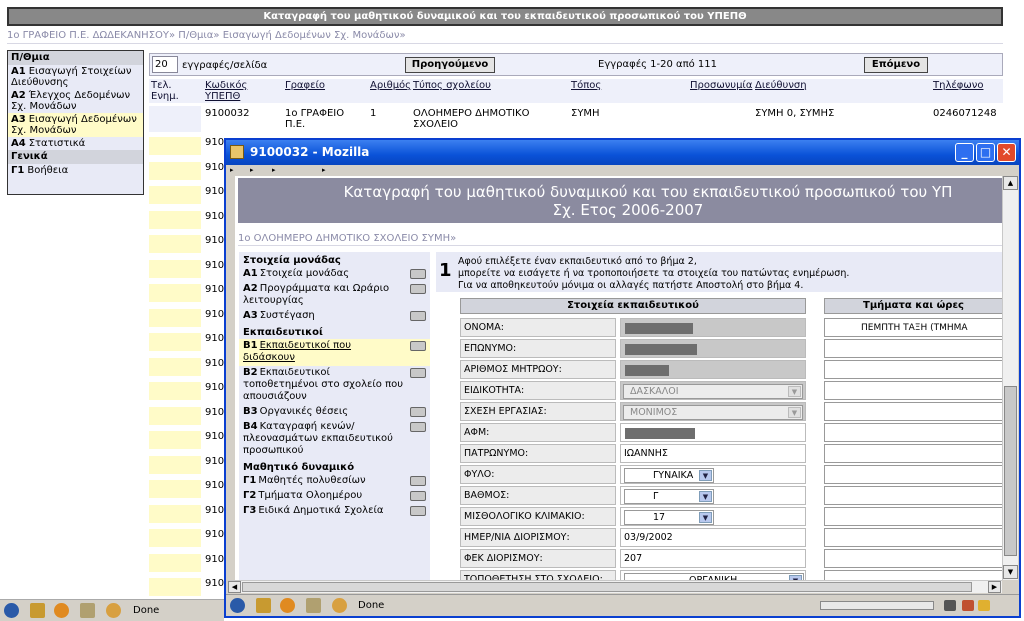  Describe the element at coordinates (958, 85) in the screenshot. I see `col-phone: Τηλέφωνο` at that location.